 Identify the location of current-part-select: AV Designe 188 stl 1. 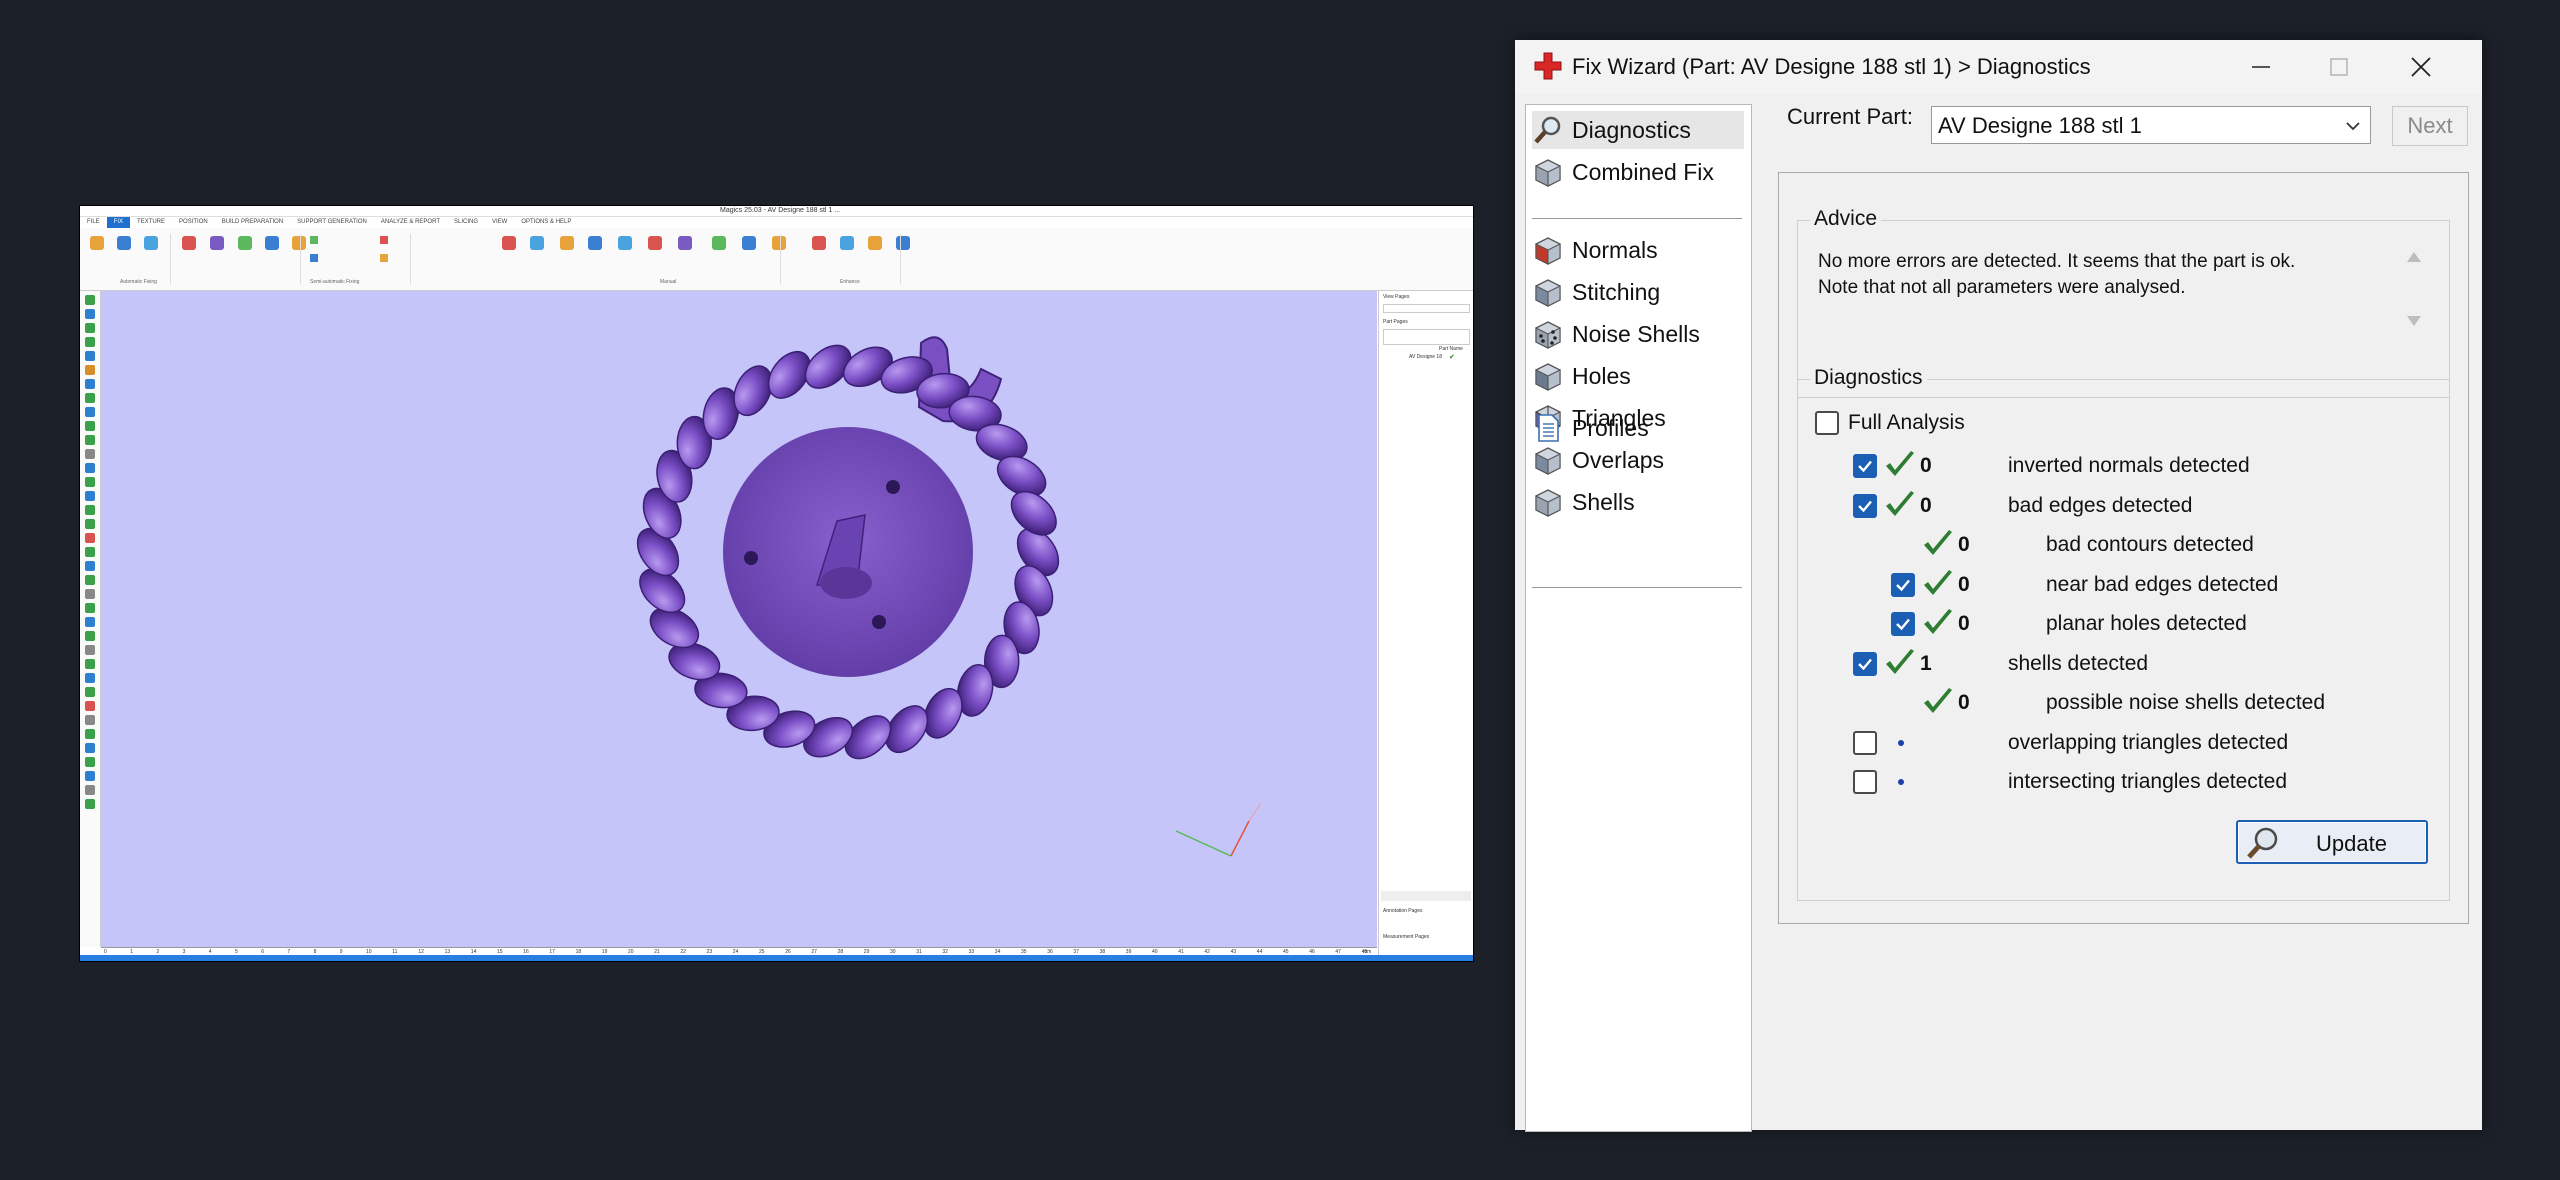
(2151, 125).